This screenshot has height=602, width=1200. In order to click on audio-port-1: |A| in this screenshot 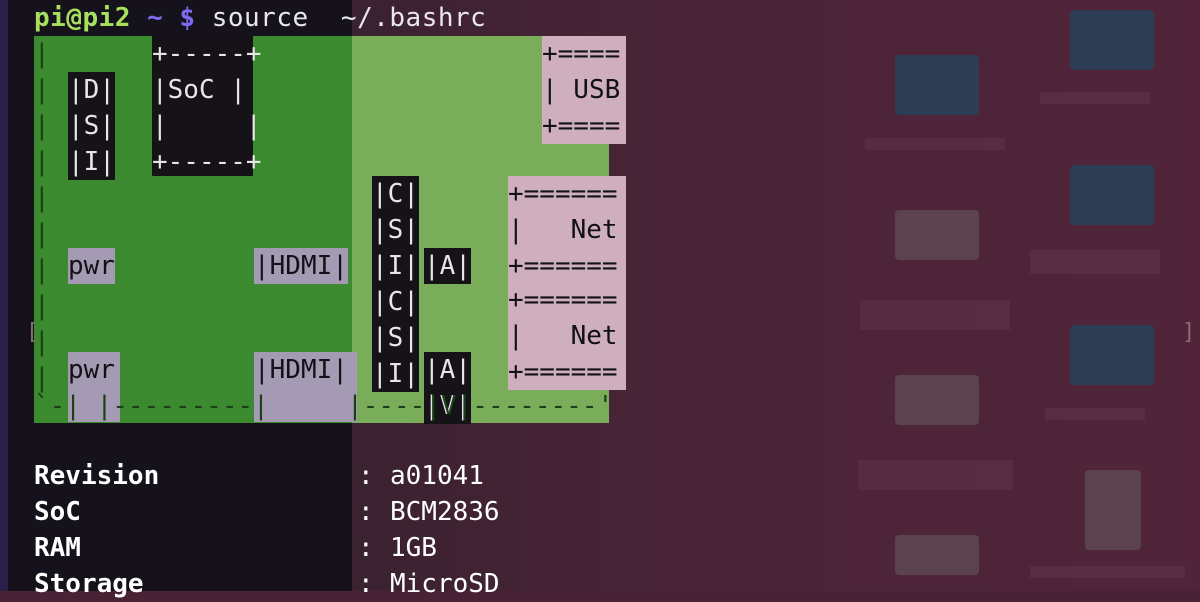, I will do `click(447, 266)`.